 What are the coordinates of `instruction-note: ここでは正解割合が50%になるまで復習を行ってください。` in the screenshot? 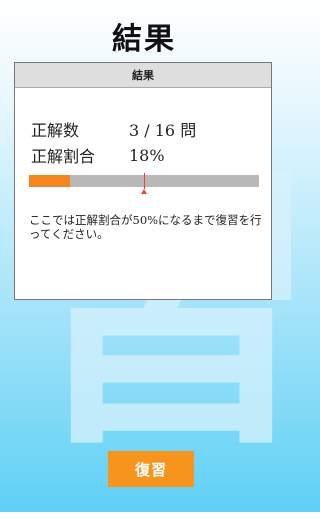 It's located at (145, 227).